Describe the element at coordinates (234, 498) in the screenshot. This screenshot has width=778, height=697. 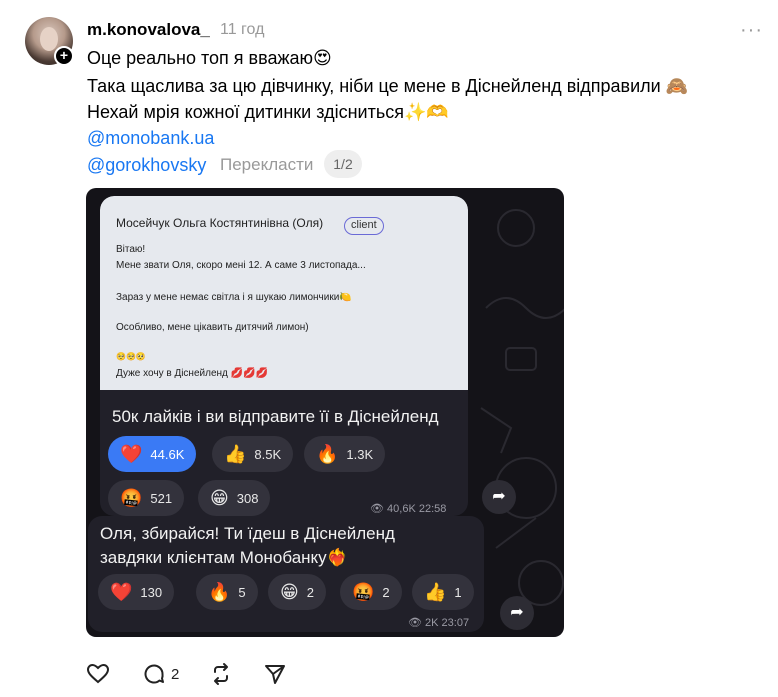
I see `reaction-grin: 😁 308` at that location.